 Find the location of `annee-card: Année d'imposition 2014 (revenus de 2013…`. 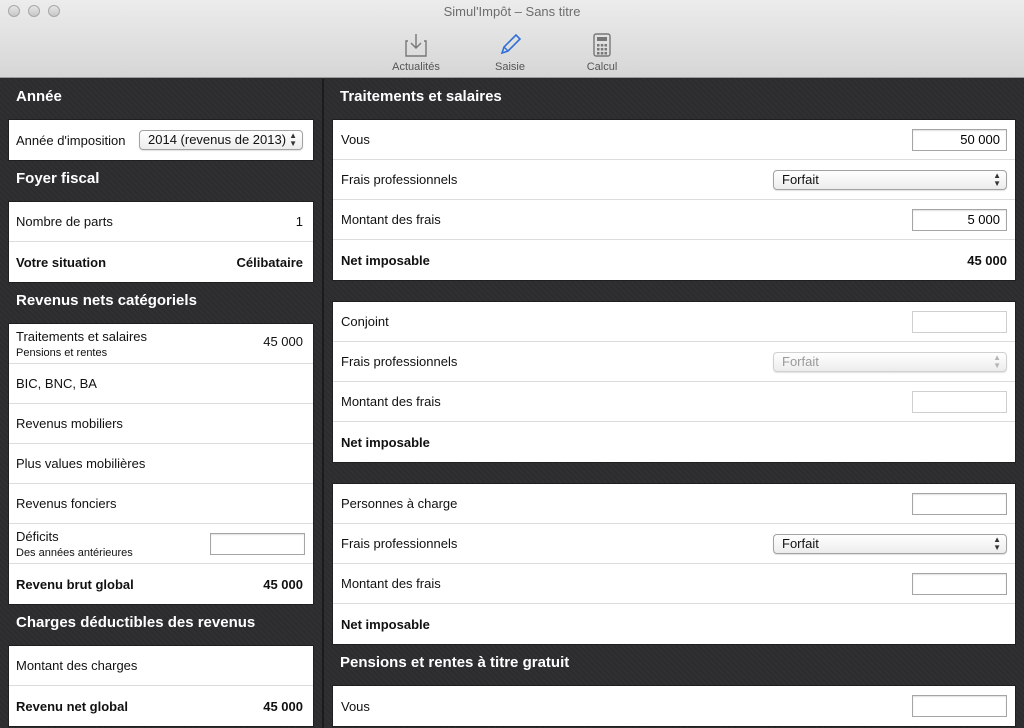

annee-card: Année d'imposition 2014 (revenus de 2013… is located at coordinates (161, 140).